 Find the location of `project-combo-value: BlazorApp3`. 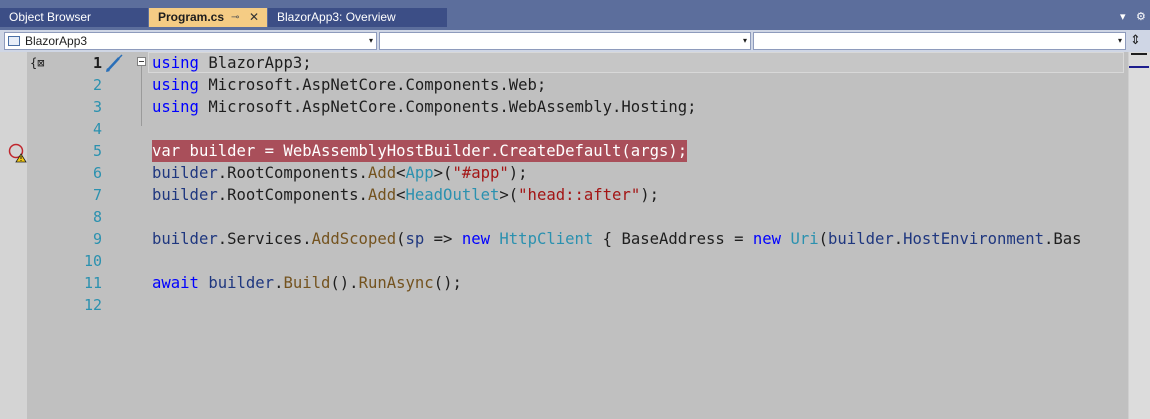

project-combo-value: BlazorApp3 is located at coordinates (56, 41).